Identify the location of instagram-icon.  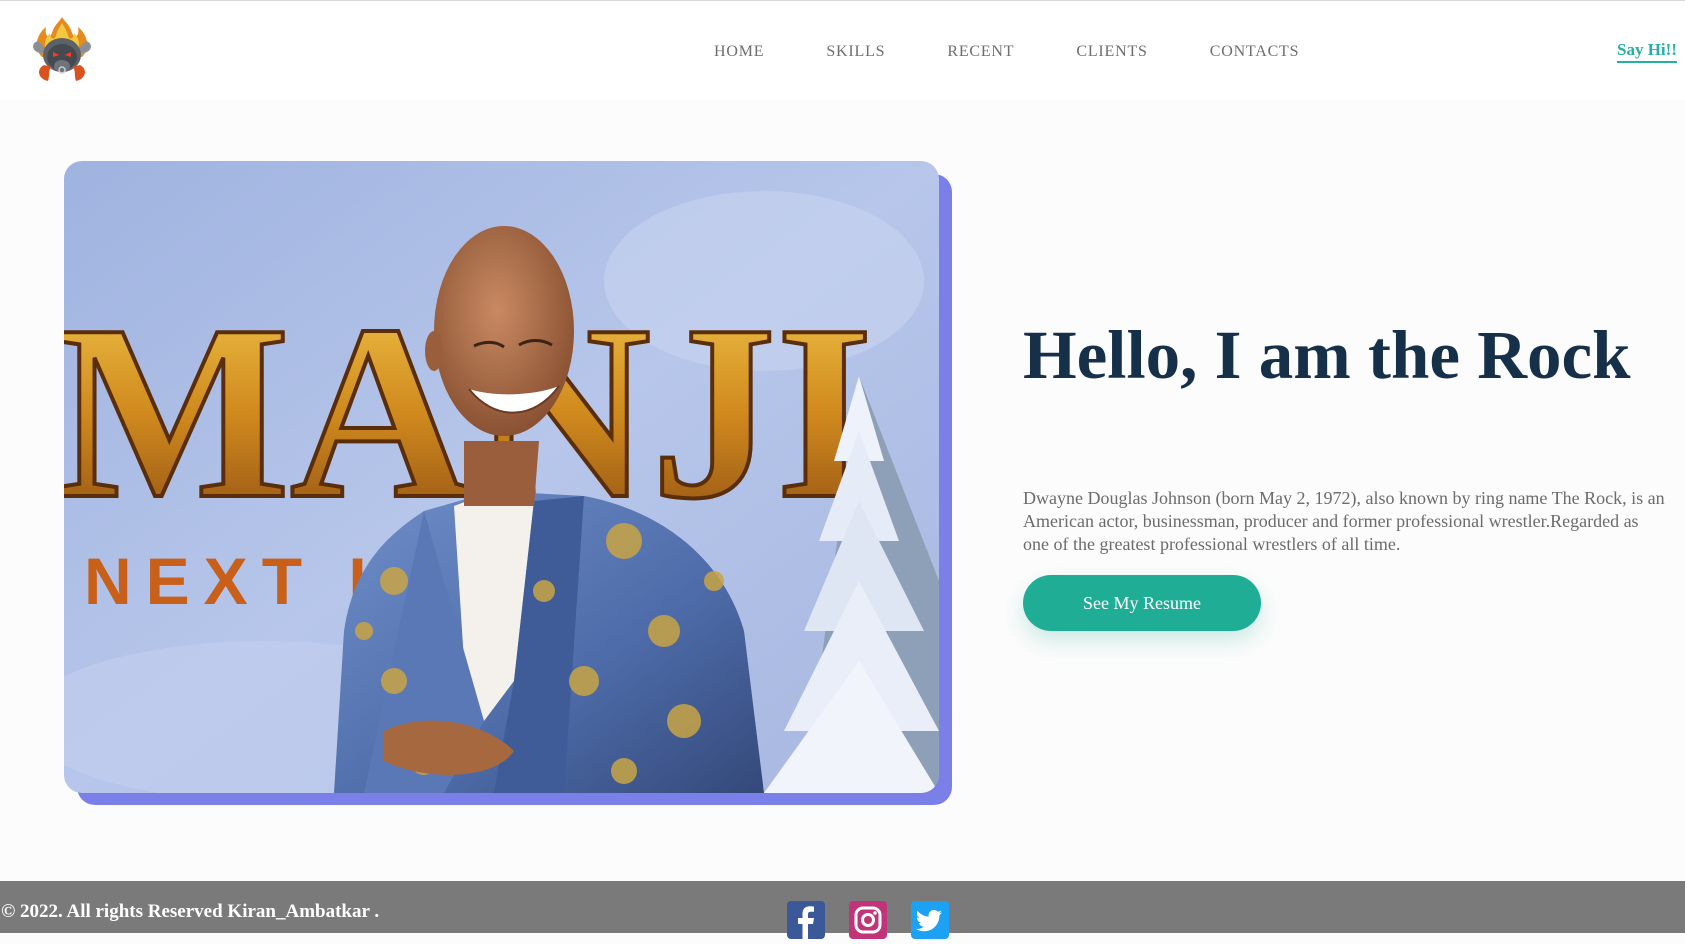
(868, 920).